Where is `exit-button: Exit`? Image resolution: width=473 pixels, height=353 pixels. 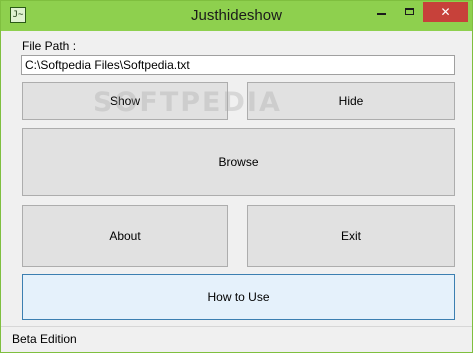
exit-button: Exit is located at coordinates (351, 236).